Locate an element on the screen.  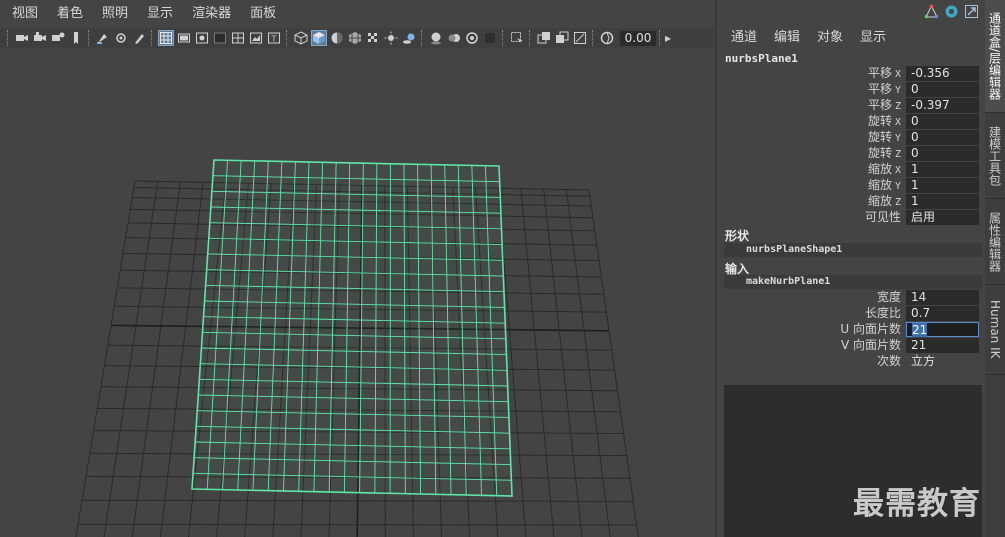
gate-mask-icon is located at coordinates (220, 38).